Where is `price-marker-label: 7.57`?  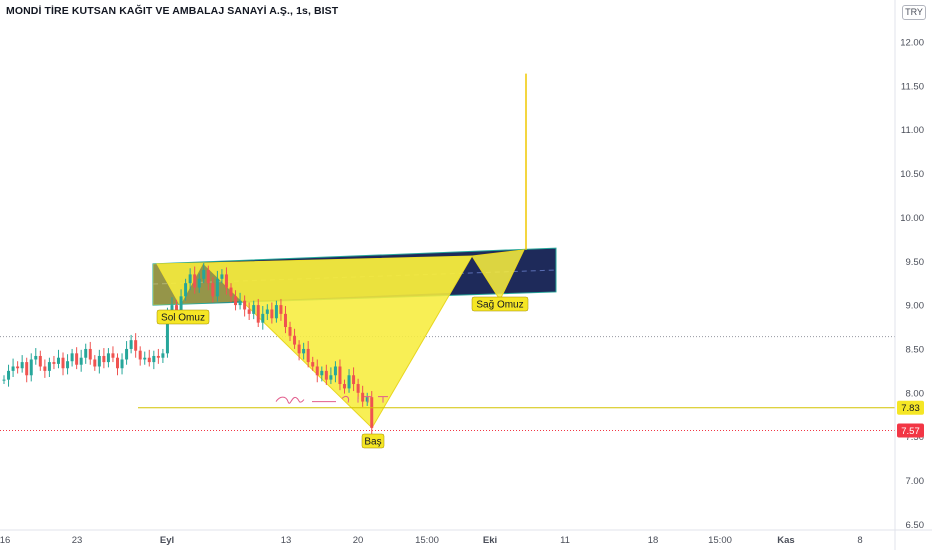 price-marker-label: 7.57 is located at coordinates (910, 431).